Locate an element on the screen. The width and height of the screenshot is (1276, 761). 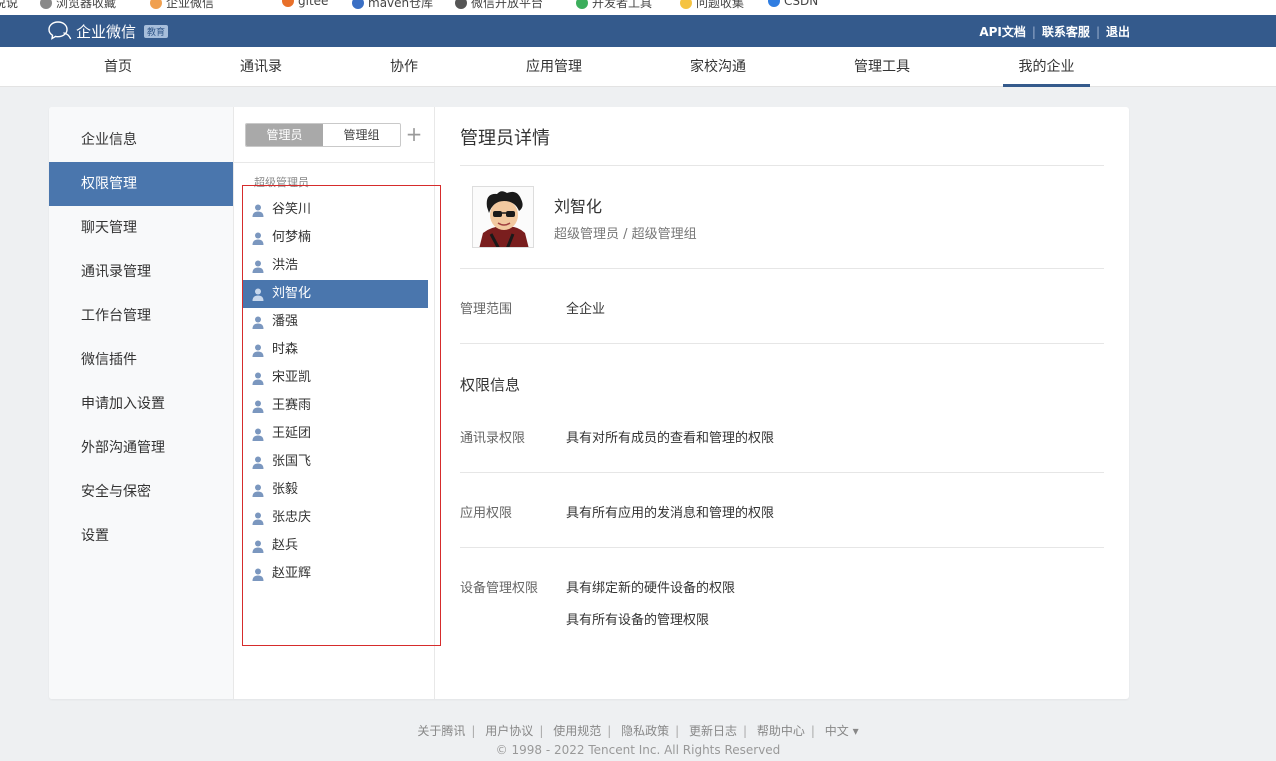
bookmark-item: maven仓库 is located at coordinates (392, 5).